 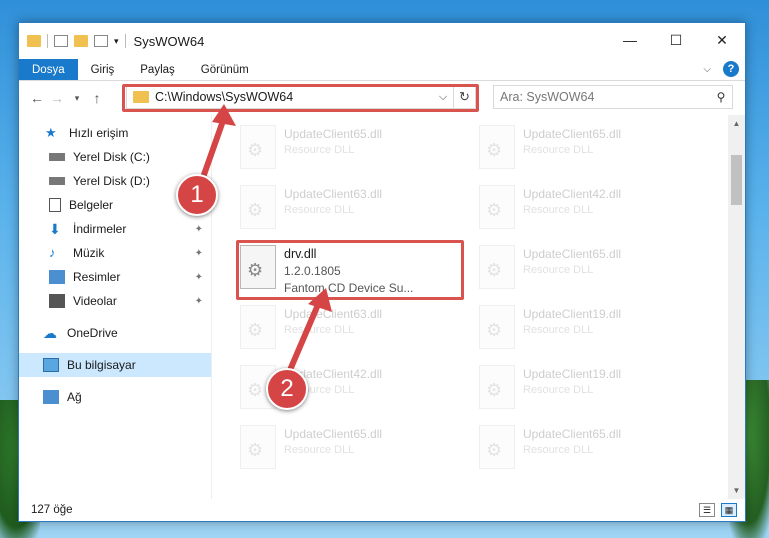 What do you see at coordinates (287, 389) in the screenshot?
I see `step-badge-2: 2` at bounding box center [287, 389].